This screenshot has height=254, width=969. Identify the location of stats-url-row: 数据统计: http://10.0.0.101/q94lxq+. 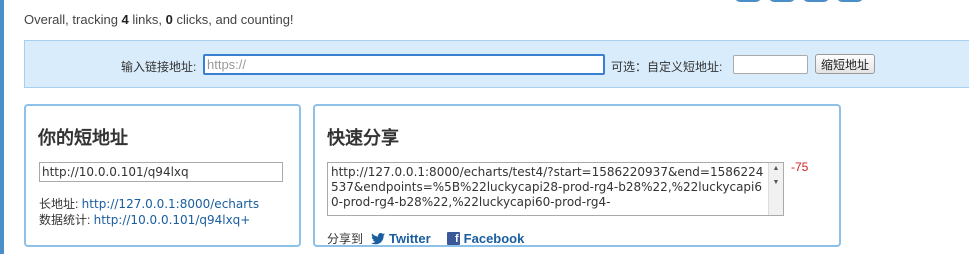
(161, 219).